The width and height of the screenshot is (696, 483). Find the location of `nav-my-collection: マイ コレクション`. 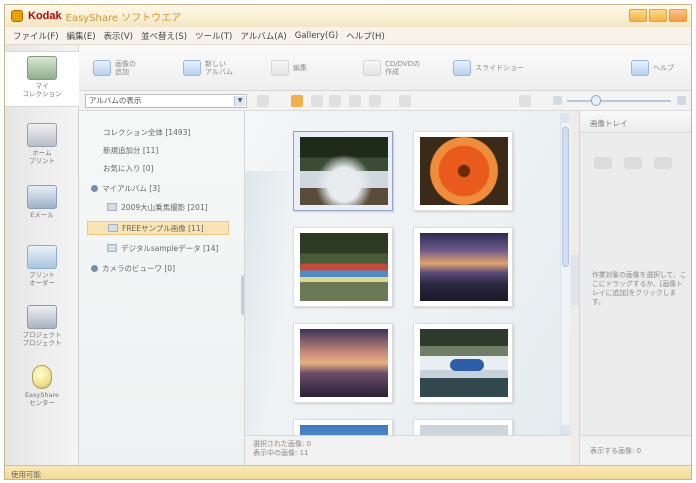

nav-my-collection: マイ コレクション is located at coordinates (42, 79).